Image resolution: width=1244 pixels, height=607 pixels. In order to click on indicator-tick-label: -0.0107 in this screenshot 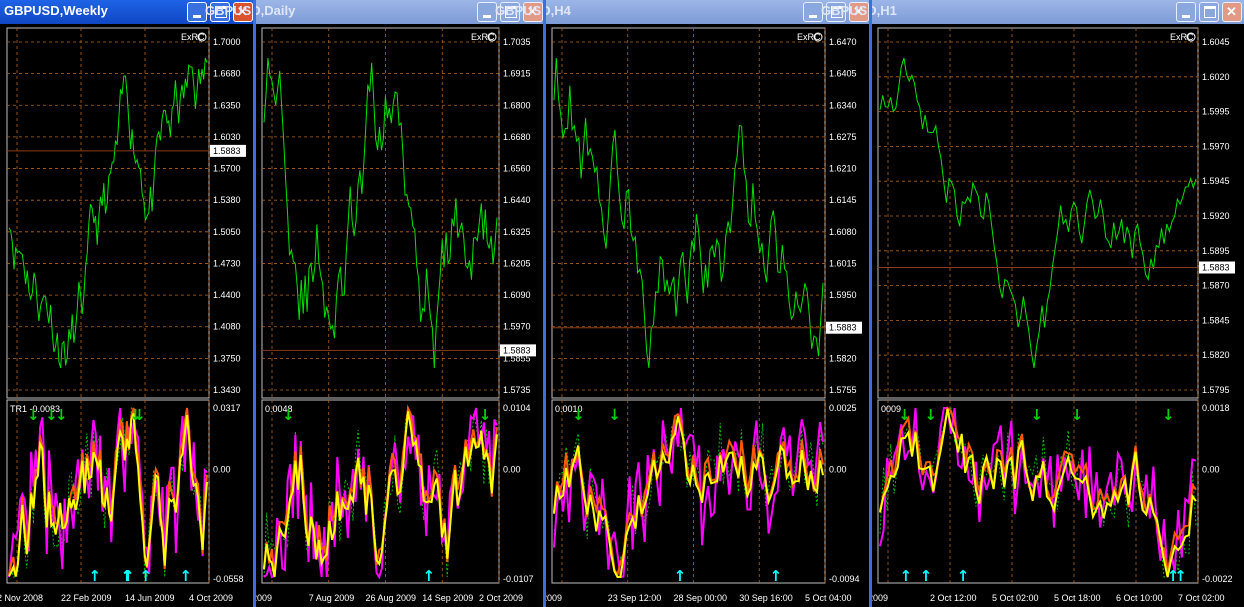, I will do `click(518, 579)`.